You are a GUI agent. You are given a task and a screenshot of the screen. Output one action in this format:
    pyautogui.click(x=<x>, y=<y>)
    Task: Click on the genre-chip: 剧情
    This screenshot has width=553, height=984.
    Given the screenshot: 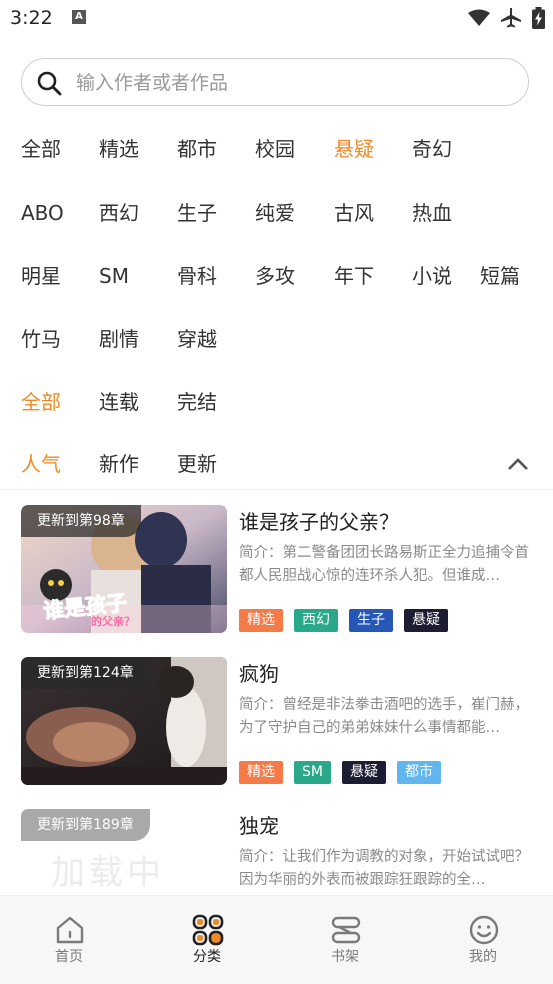 What is the action you would take?
    pyautogui.click(x=119, y=339)
    